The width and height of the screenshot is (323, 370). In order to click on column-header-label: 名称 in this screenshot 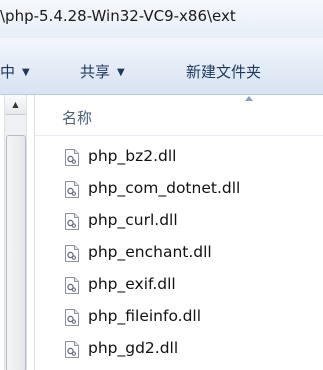, I will do `click(77, 118)`.